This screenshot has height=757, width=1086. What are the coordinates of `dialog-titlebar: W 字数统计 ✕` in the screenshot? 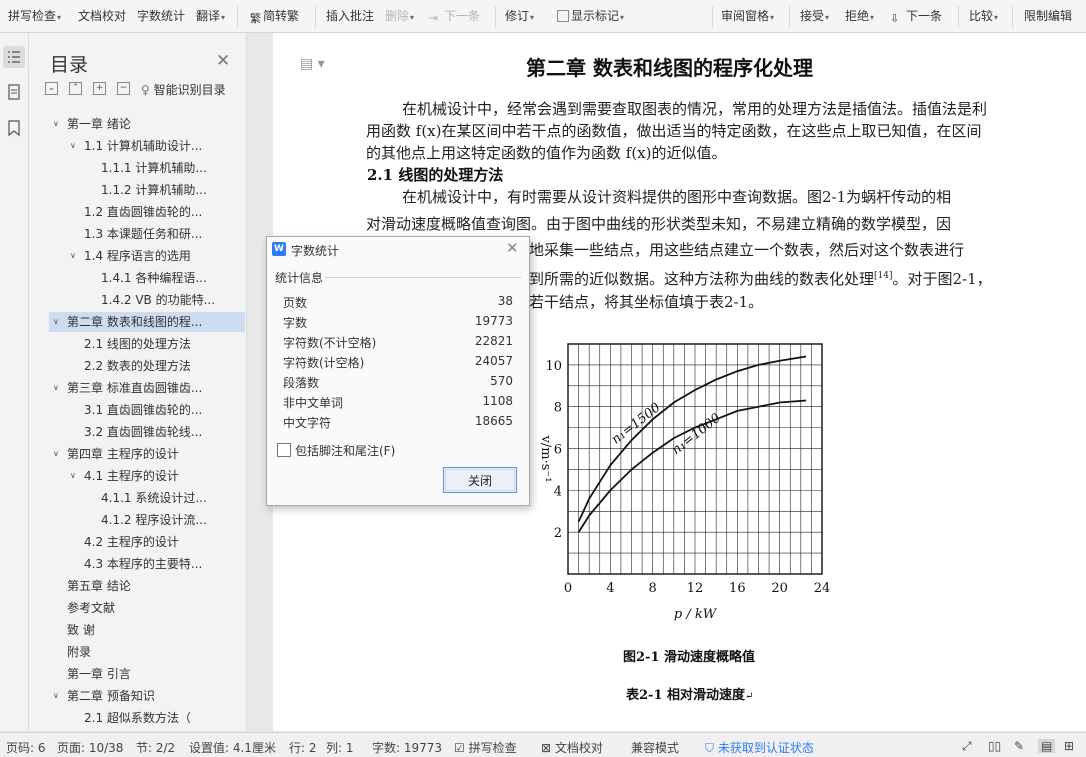 It's located at (398, 249).